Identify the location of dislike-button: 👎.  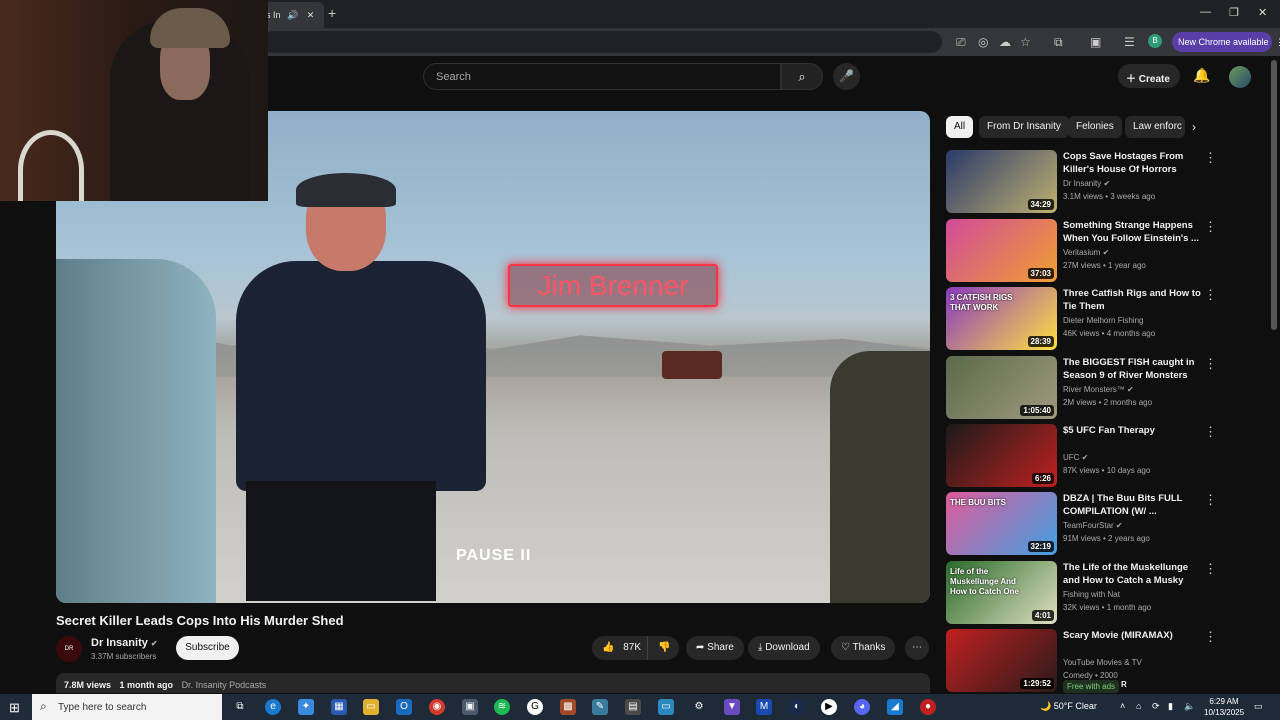
(663, 648).